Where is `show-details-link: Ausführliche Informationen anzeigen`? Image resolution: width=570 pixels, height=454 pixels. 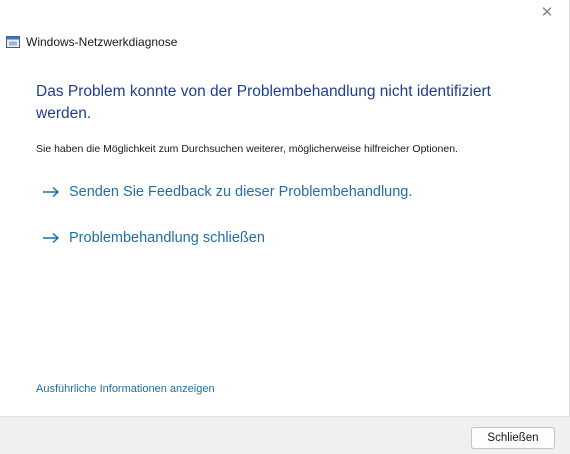
show-details-link: Ausführliche Informationen anzeigen is located at coordinates (125, 389).